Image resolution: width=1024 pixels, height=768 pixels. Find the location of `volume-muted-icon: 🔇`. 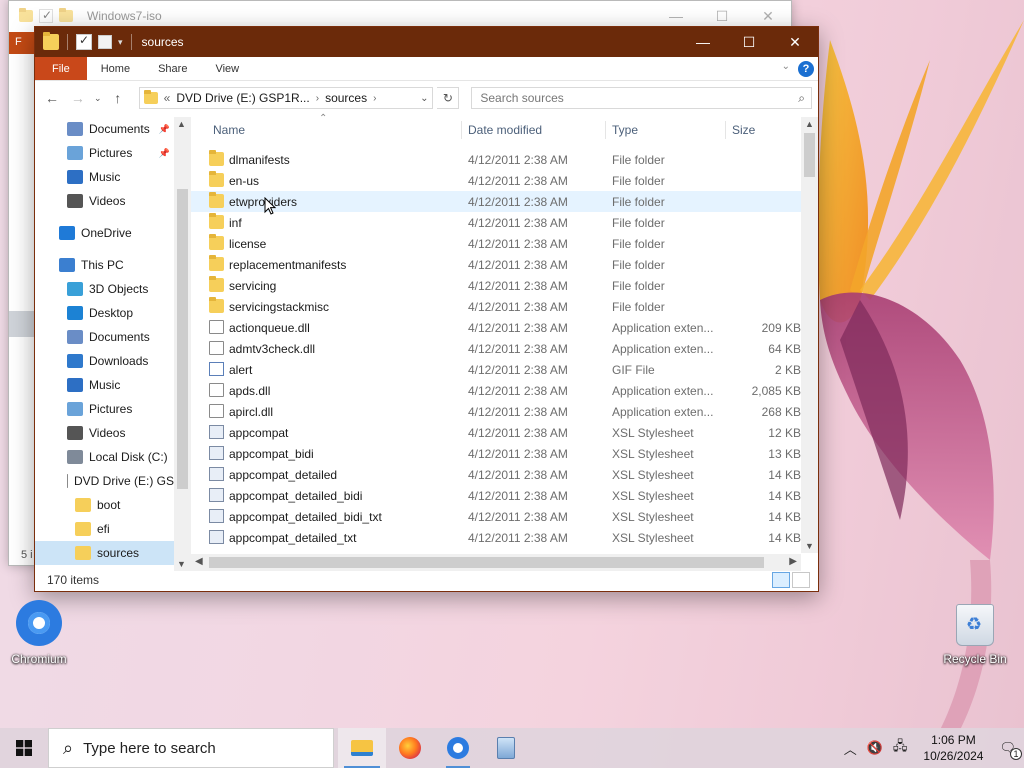

volume-muted-icon: 🔇 is located at coordinates (875, 748).